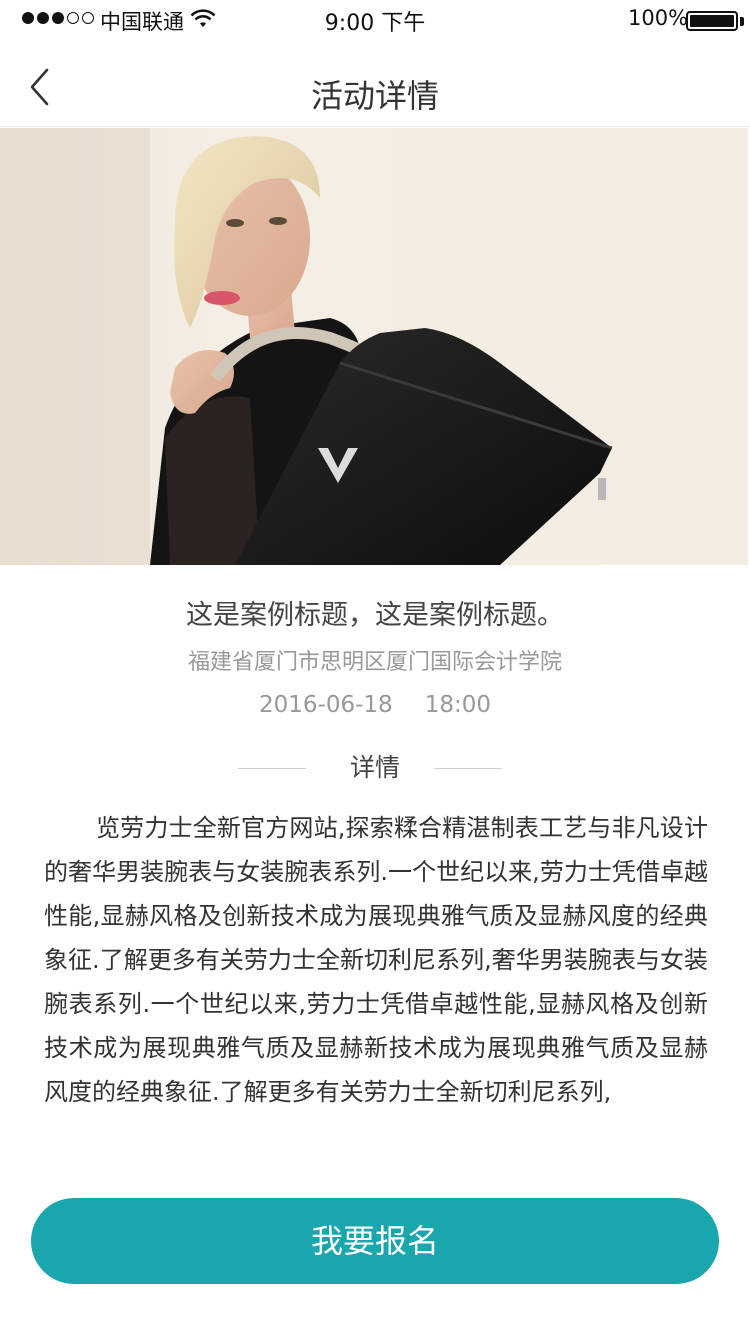 Image resolution: width=750 pixels, height=1328 pixels. I want to click on details-section-header: 详情, so click(375, 769).